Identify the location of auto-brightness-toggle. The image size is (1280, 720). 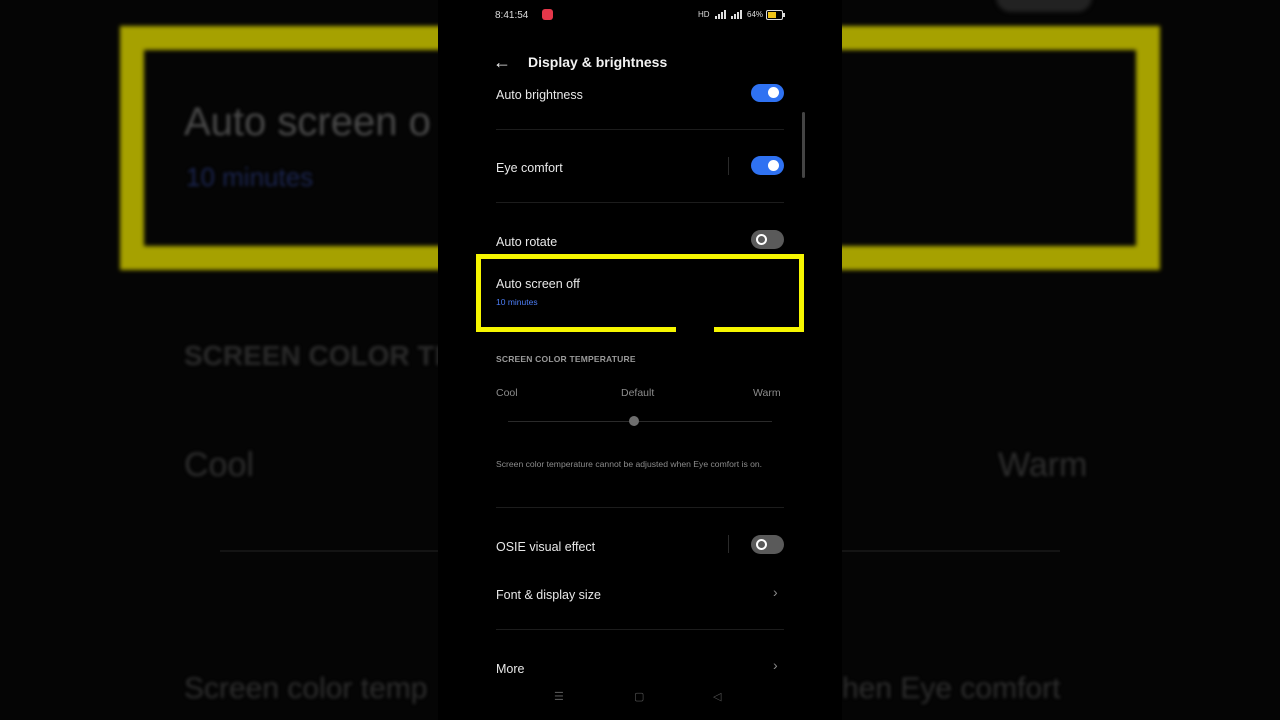
(767, 93).